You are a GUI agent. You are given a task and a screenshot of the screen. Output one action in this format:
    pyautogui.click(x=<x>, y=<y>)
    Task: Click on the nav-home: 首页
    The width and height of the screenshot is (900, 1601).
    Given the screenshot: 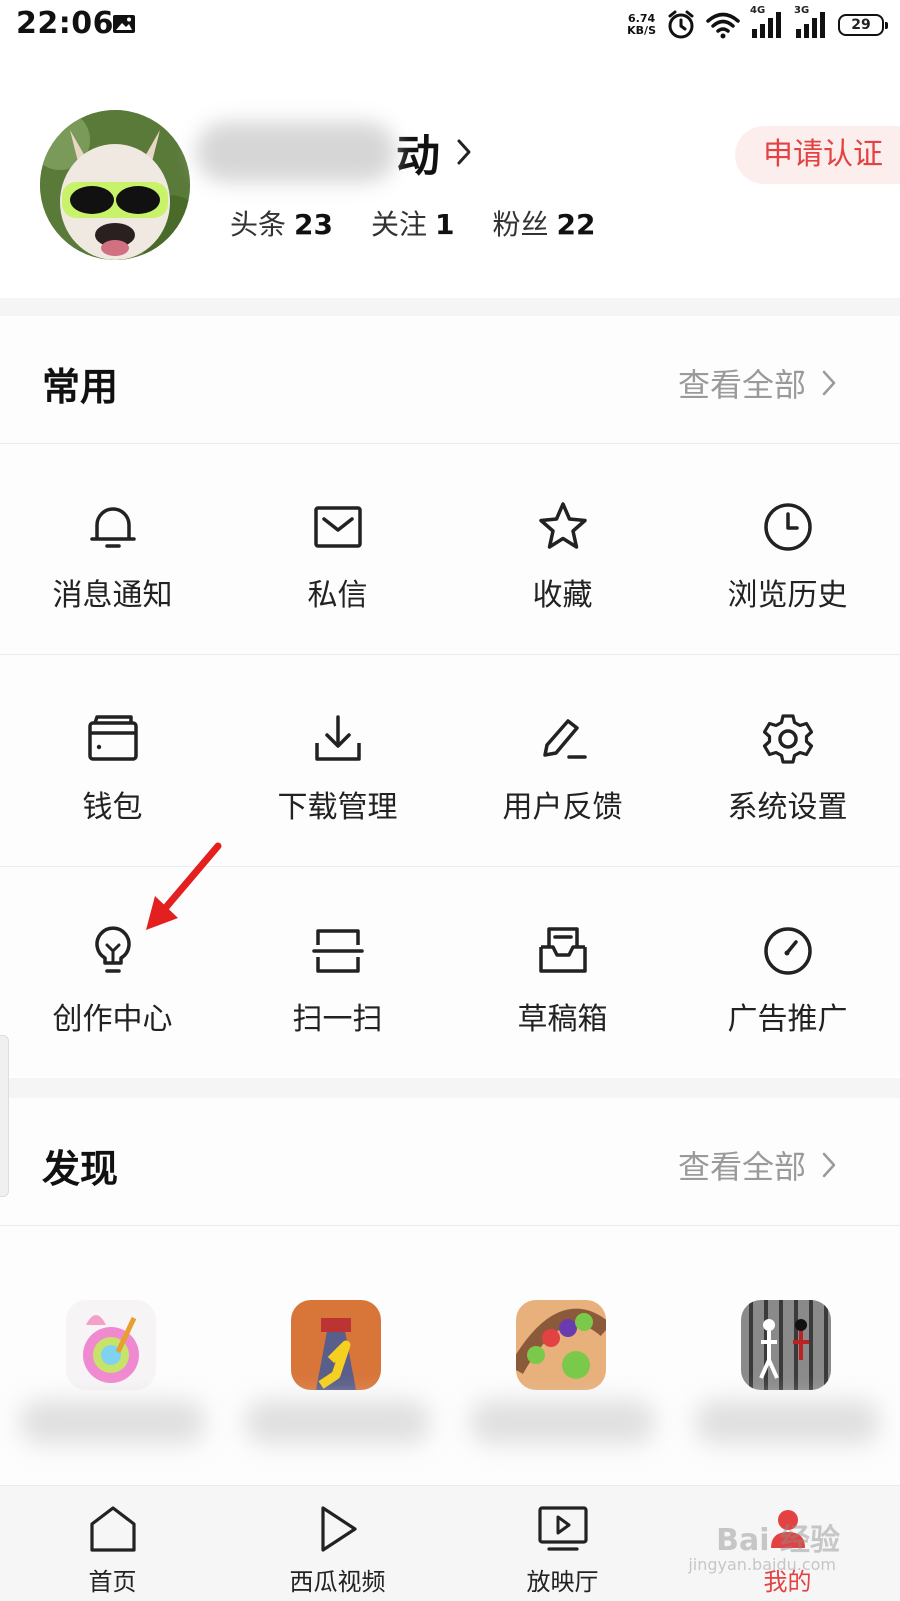 What is the action you would take?
    pyautogui.click(x=112, y=1543)
    